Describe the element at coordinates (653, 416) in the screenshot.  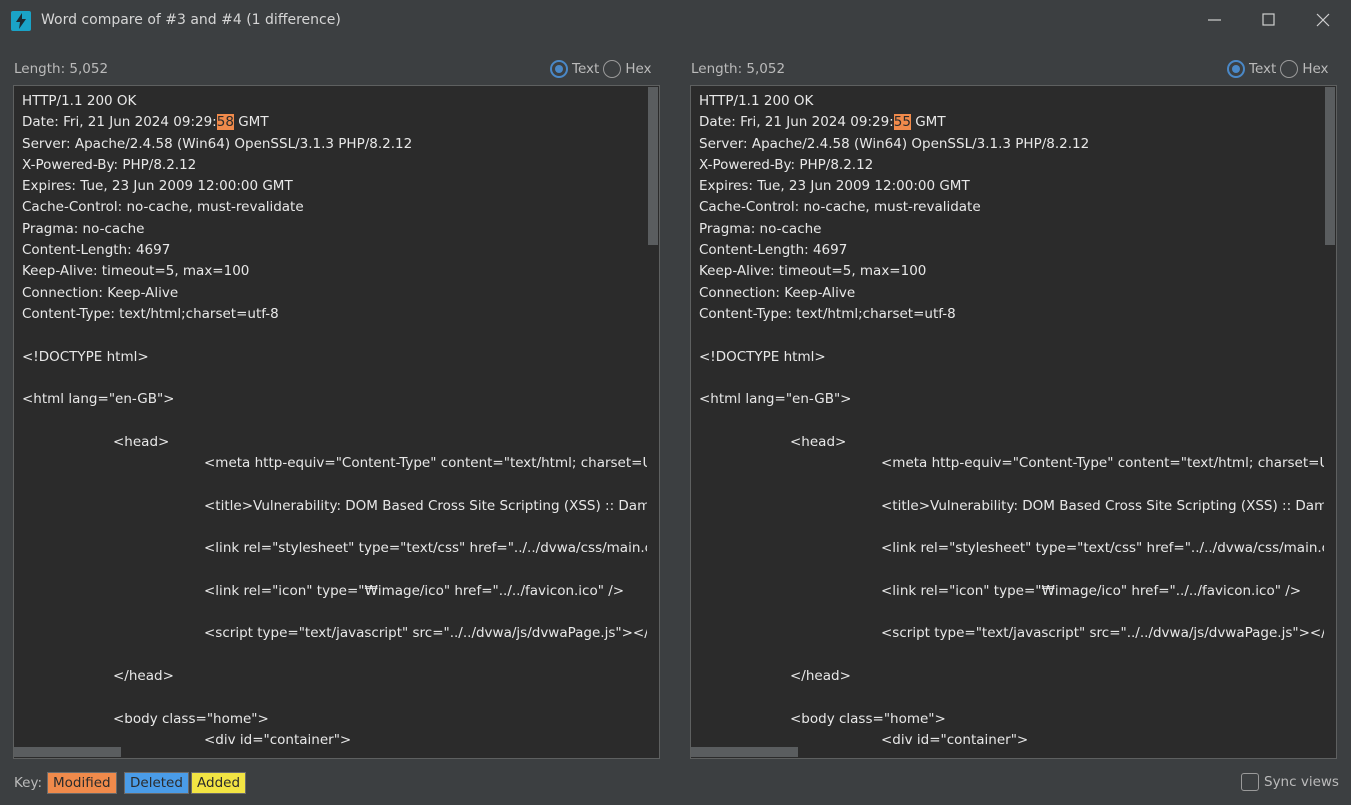
I see `left-vertical-scrollbar` at that location.